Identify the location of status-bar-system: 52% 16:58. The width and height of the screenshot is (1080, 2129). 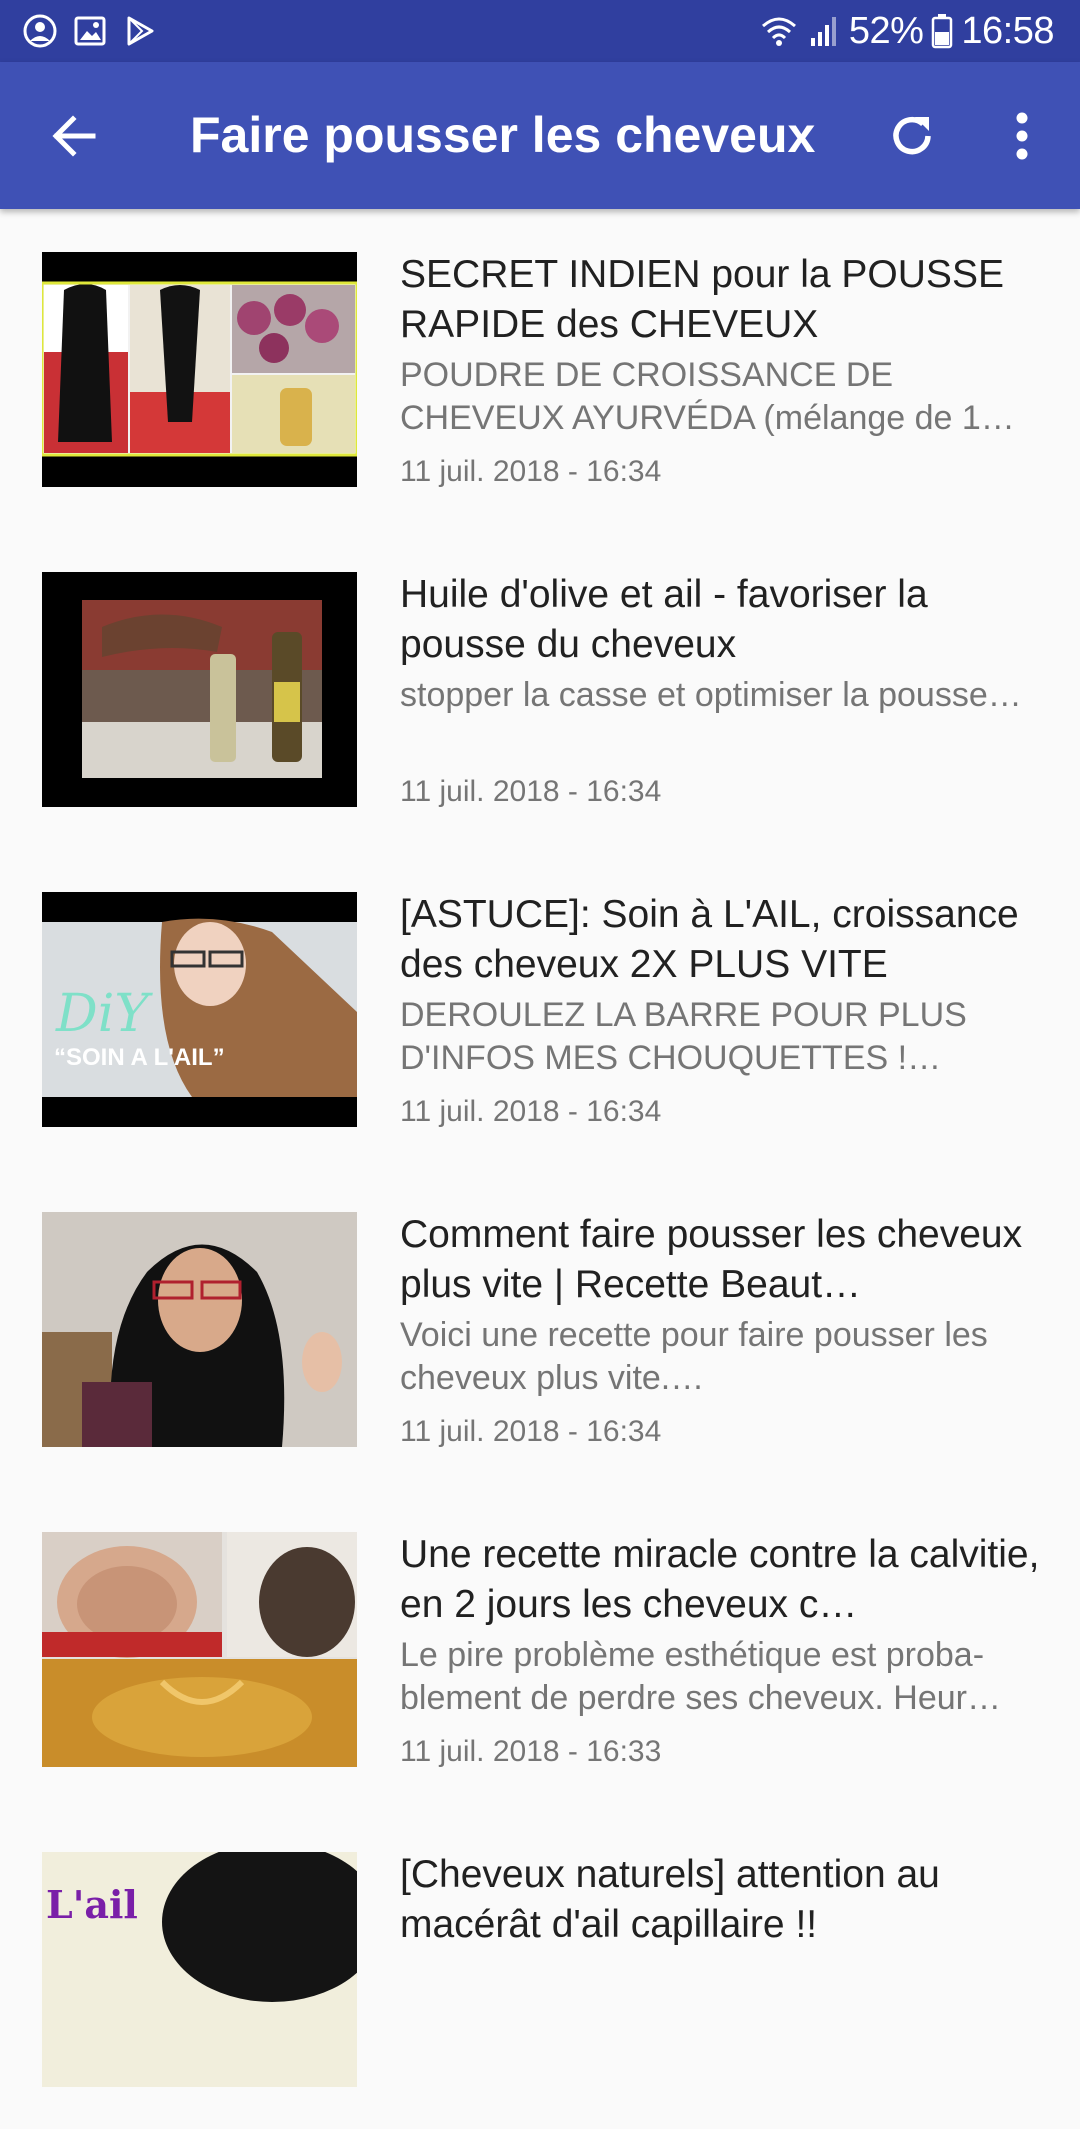
(902, 31).